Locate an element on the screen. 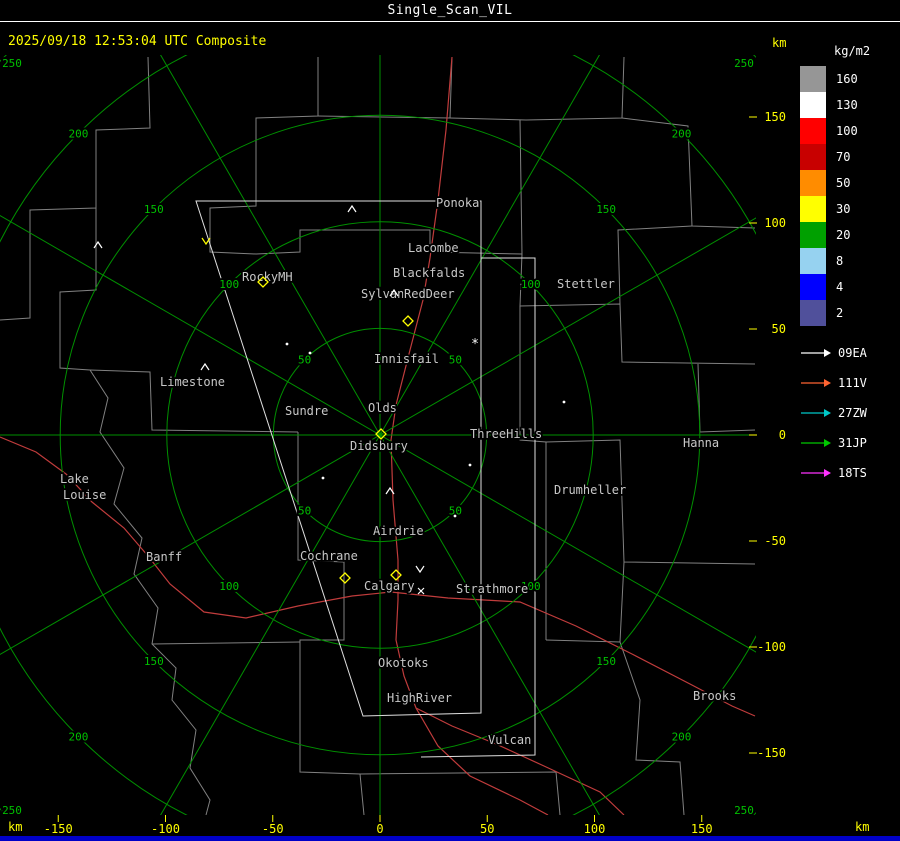  axis-right-label: 50 is located at coordinates (779, 329).